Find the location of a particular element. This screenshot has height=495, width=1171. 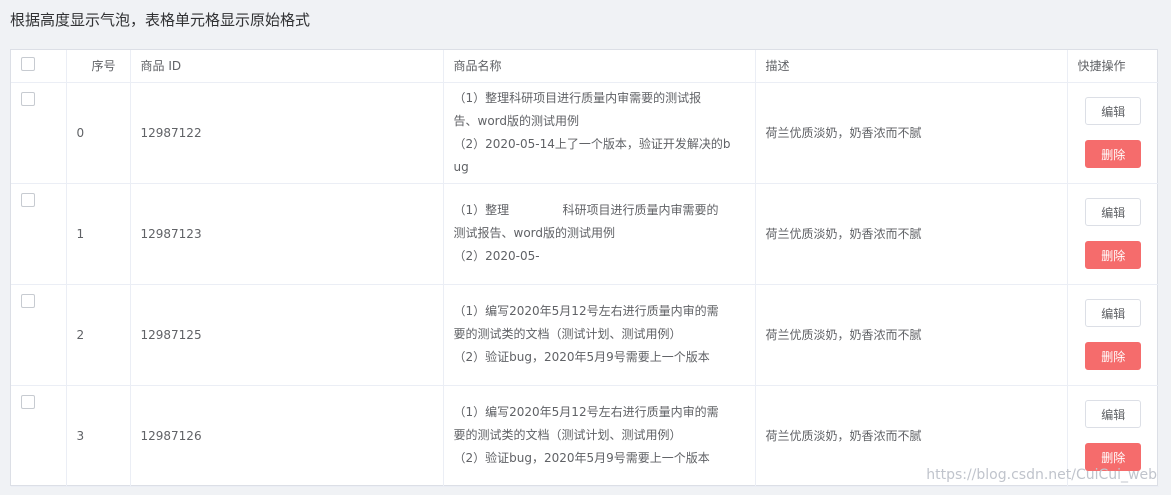

select-all-cell is located at coordinates (39, 66).